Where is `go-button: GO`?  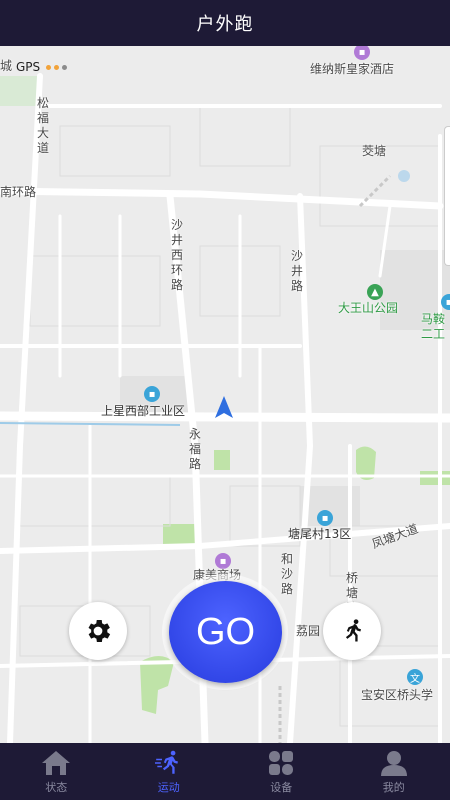 go-button: GO is located at coordinates (225, 632).